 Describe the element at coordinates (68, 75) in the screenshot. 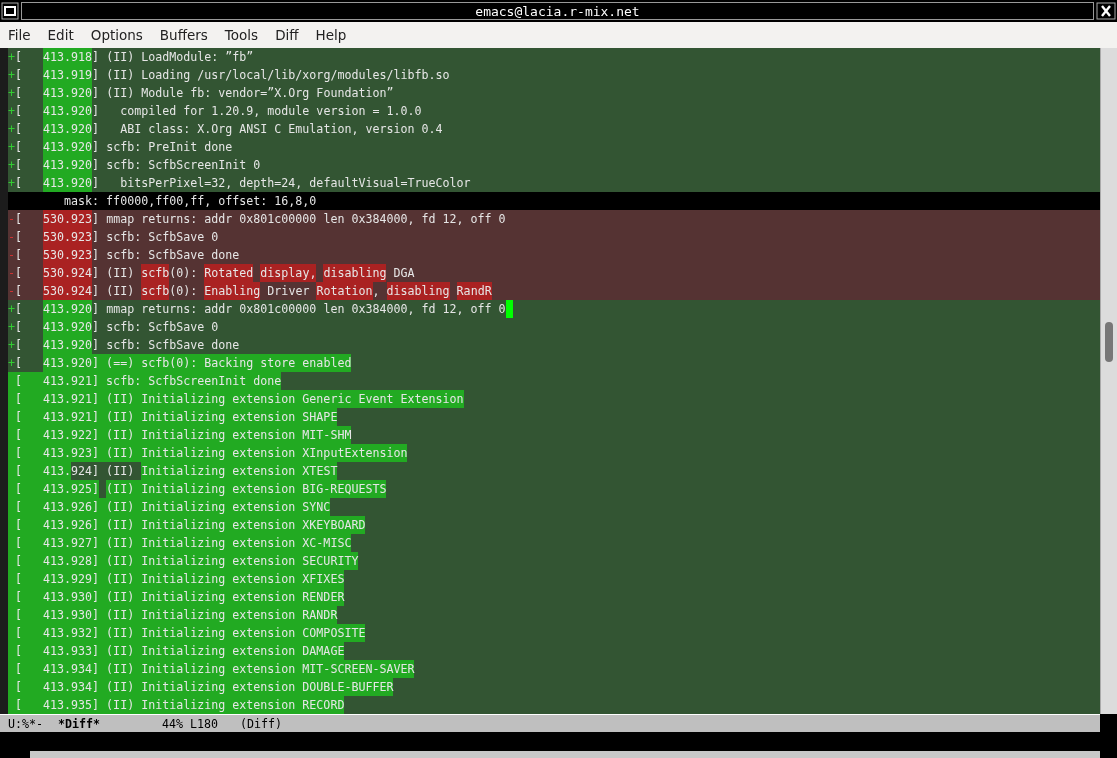

I see `code-text: 413.919` at that location.